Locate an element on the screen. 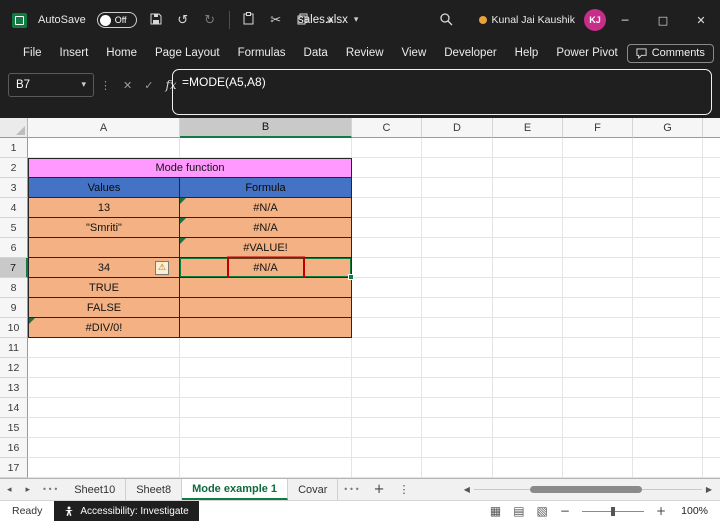 This screenshot has width=720, height=521. cell-G3 is located at coordinates (668, 188).